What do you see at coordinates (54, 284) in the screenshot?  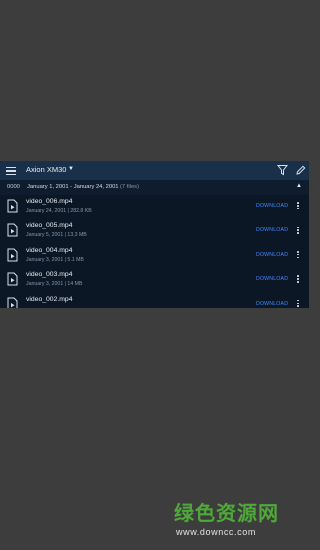 I see `file-meta: January 3, 2001 | 14 MB` at bounding box center [54, 284].